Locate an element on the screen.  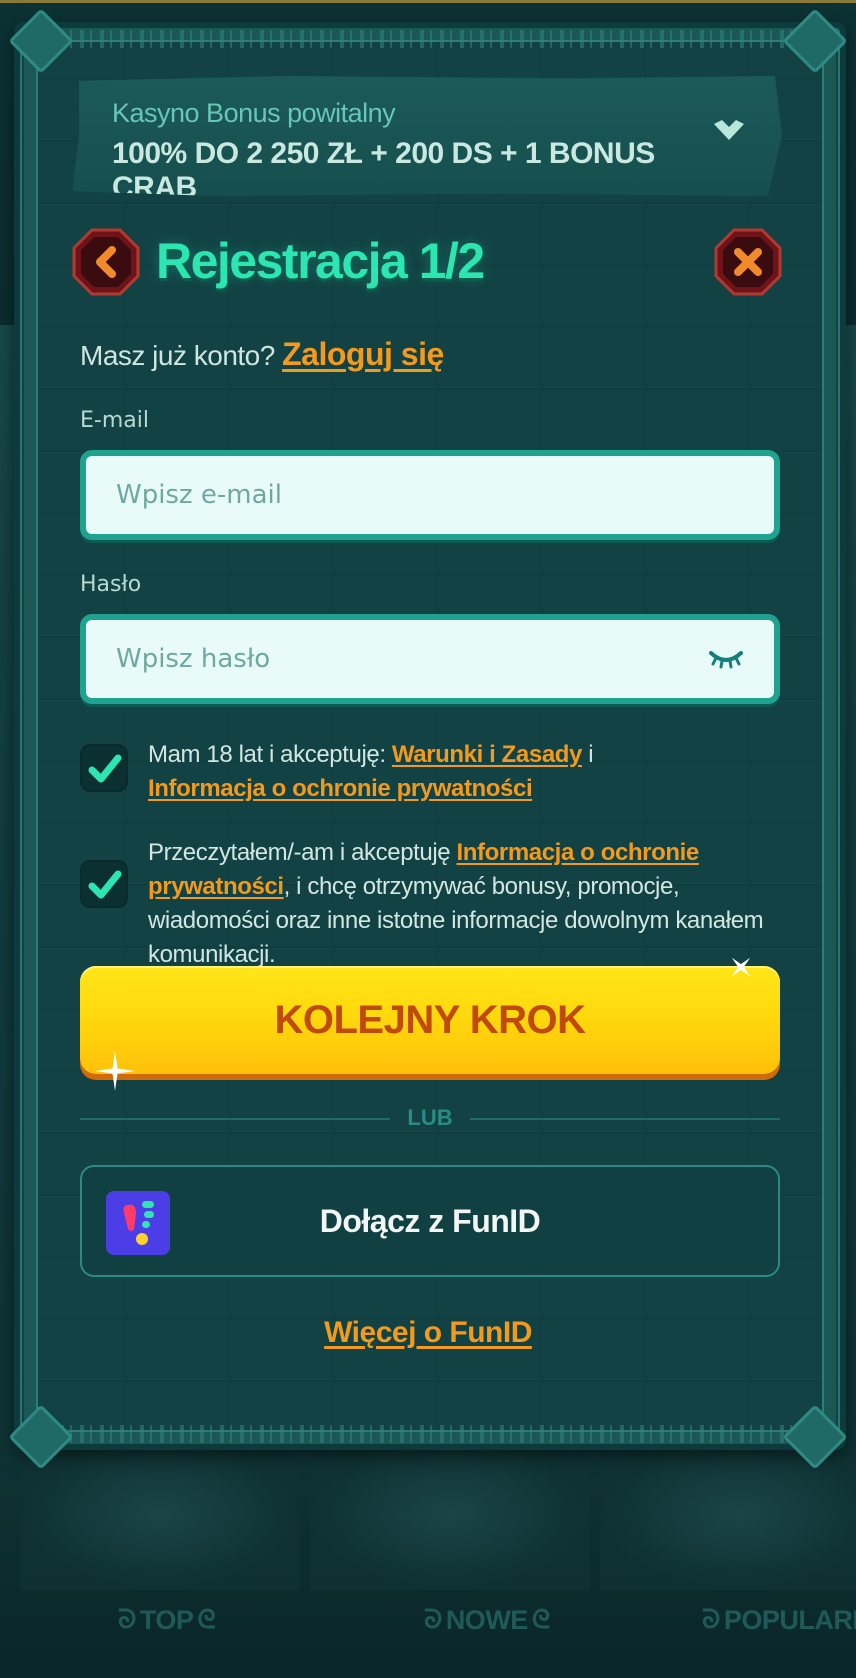
funid-join-button: Dołącz z FunID is located at coordinates (430, 1221).